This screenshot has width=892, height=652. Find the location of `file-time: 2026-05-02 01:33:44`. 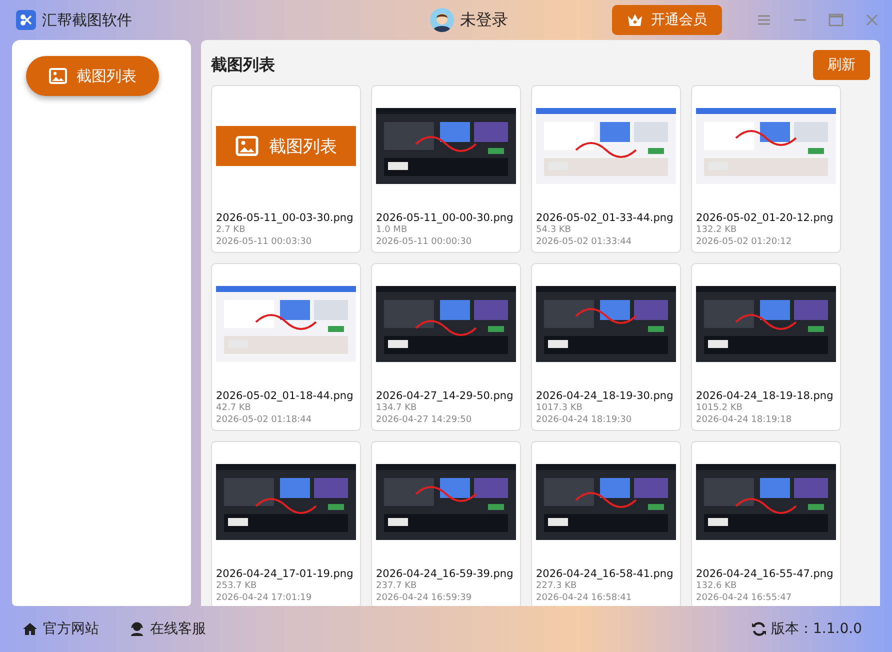

file-time: 2026-05-02 01:33:44 is located at coordinates (584, 242).